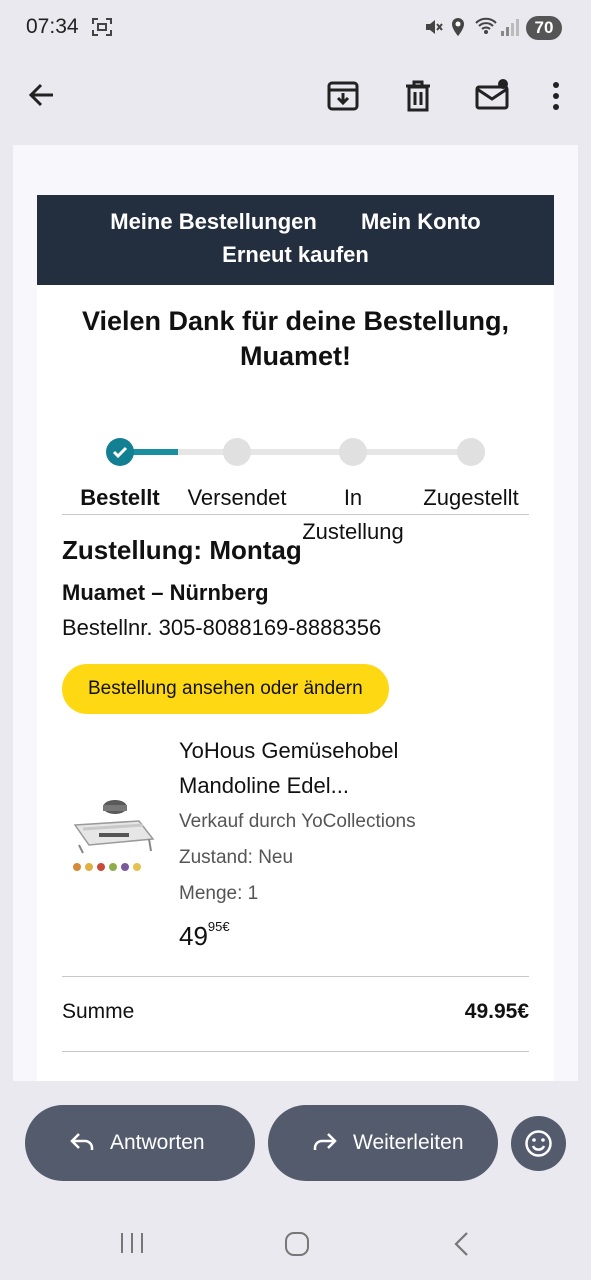 The height and width of the screenshot is (1280, 591). I want to click on my-account-link: Mein Konto, so click(421, 221).